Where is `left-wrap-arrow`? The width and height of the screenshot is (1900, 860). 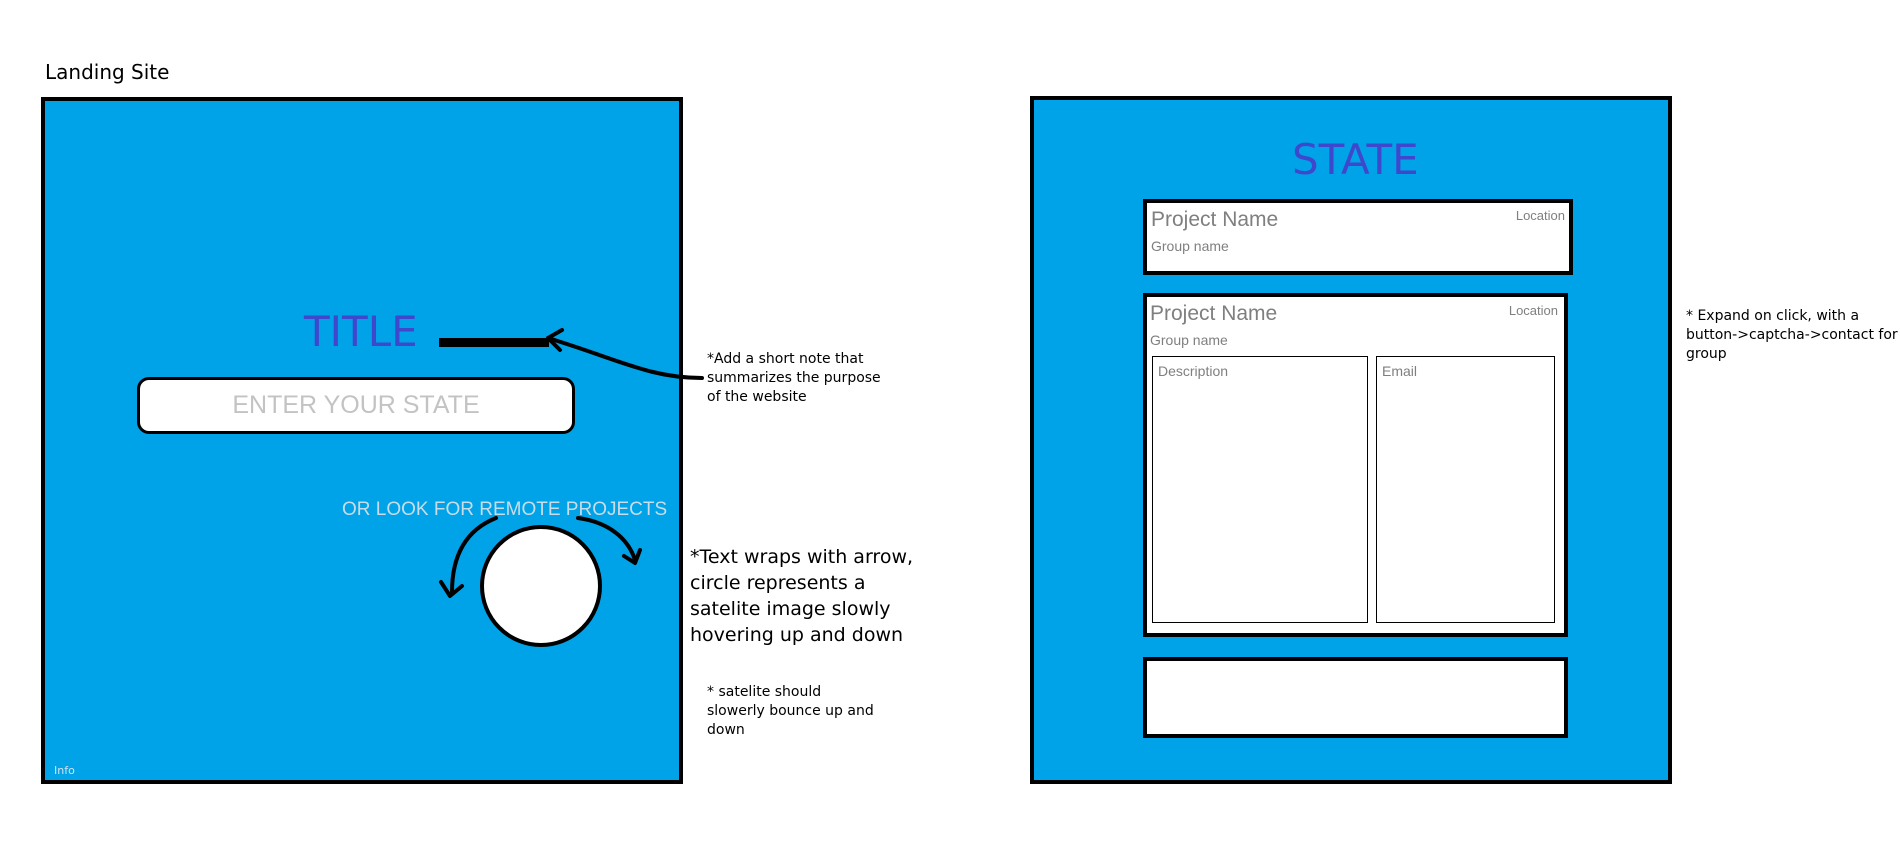
left-wrap-arrow is located at coordinates (474, 555).